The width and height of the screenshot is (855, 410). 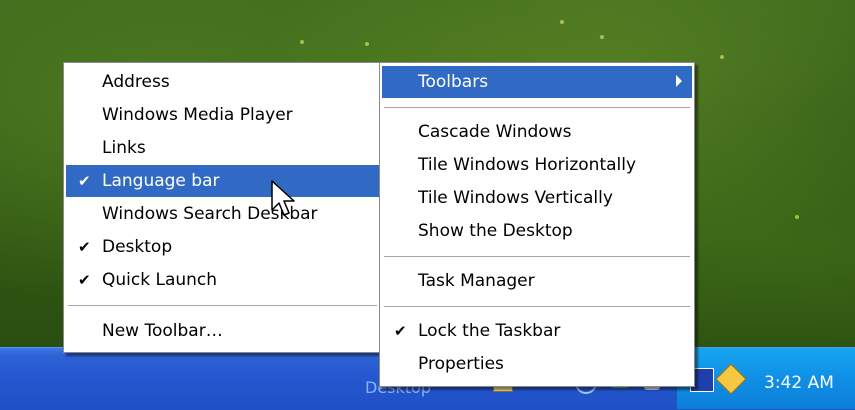 I want to click on menu-item-lock-taskbar: ✔ Lock the Taskbar, so click(x=537, y=331).